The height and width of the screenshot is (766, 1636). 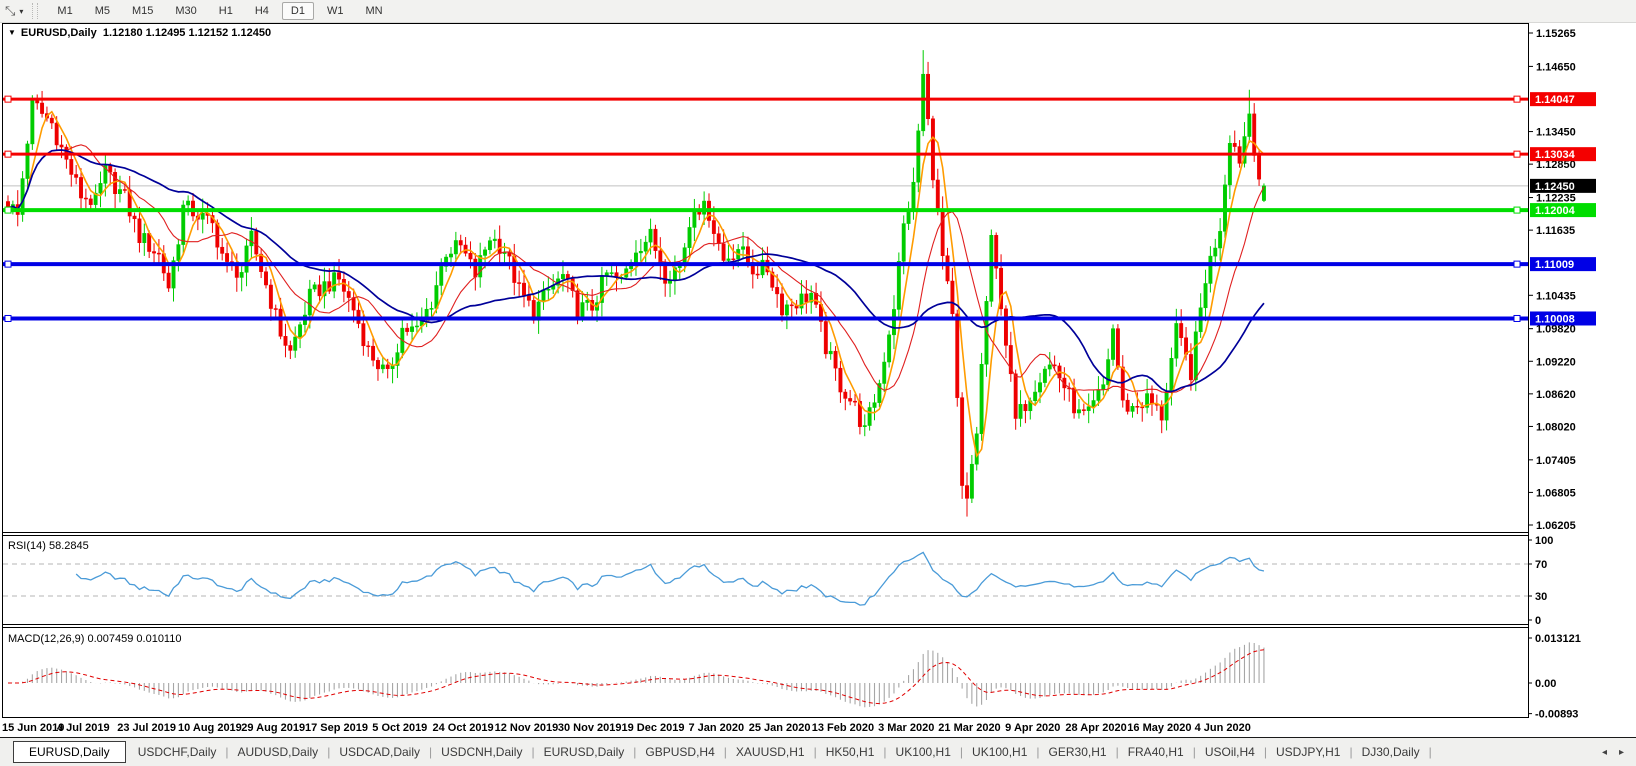 I want to click on chart-tab-dj30-daily: DJ30,Daily, so click(x=1391, y=752).